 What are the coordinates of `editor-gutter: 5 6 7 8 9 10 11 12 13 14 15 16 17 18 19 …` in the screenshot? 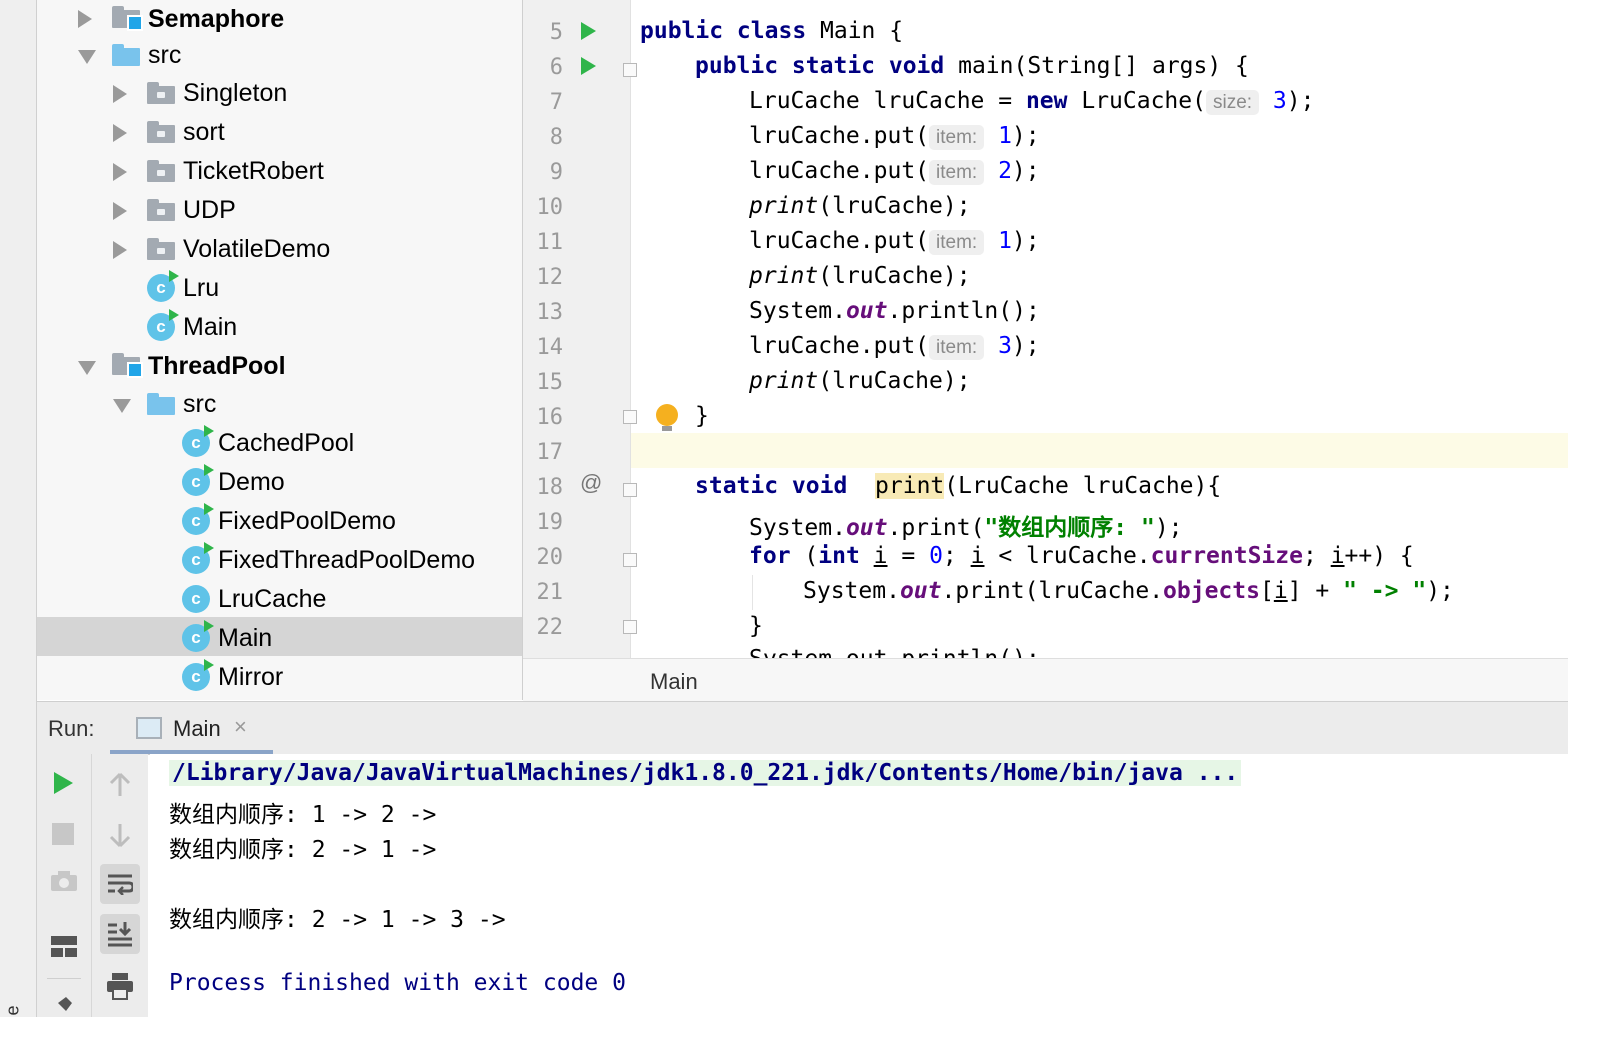 It's located at (580, 329).